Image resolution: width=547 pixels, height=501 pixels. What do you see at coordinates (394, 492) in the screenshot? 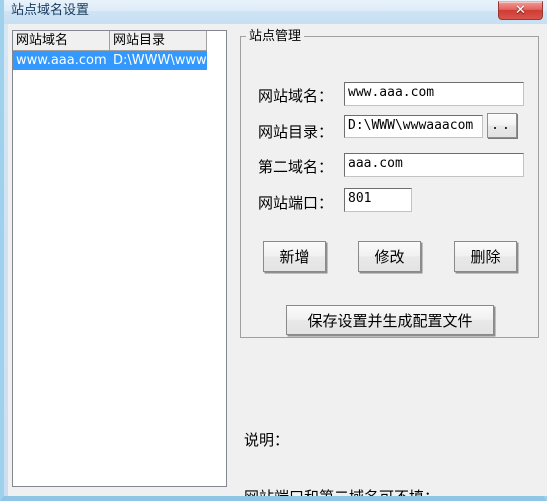
I see `note-line: 网站端口和第二域名可不填；` at bounding box center [394, 492].